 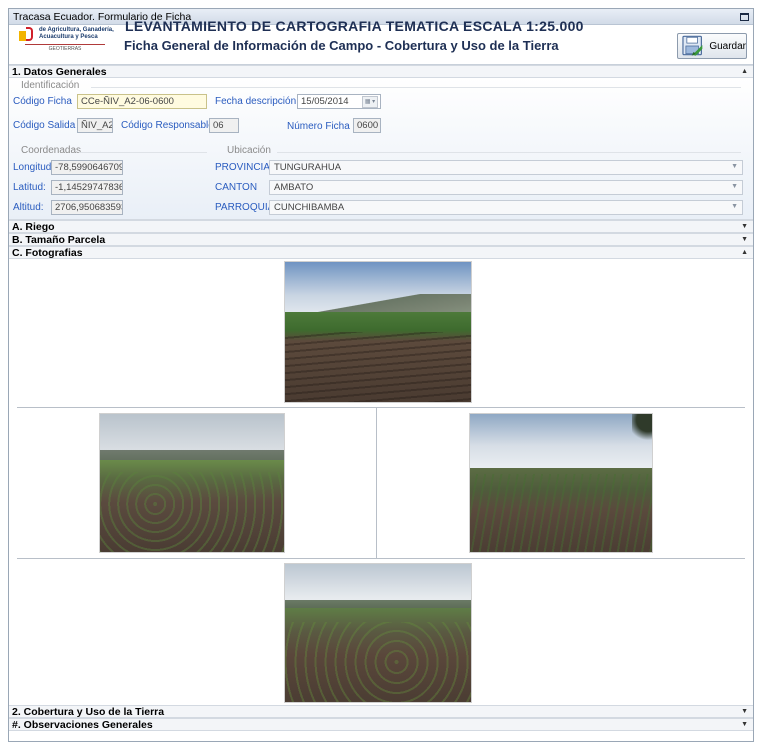 What do you see at coordinates (318, 126) in the screenshot?
I see `numero-ficha-label: Número Ficha` at bounding box center [318, 126].